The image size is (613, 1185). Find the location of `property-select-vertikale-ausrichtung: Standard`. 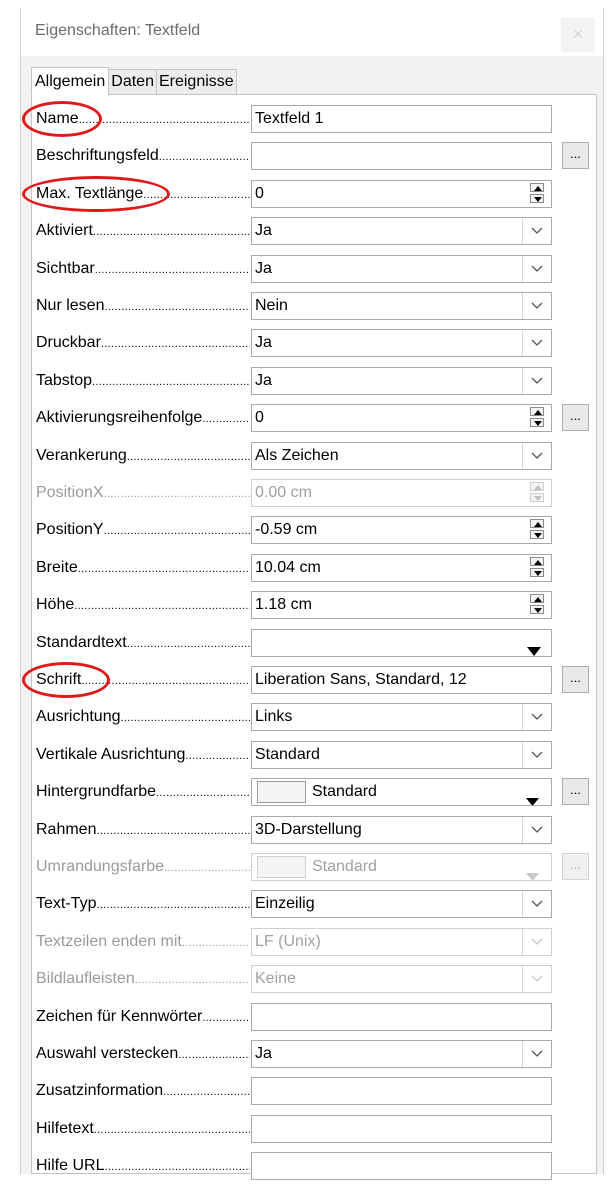

property-select-vertikale-ausrichtung: Standard is located at coordinates (401, 754).